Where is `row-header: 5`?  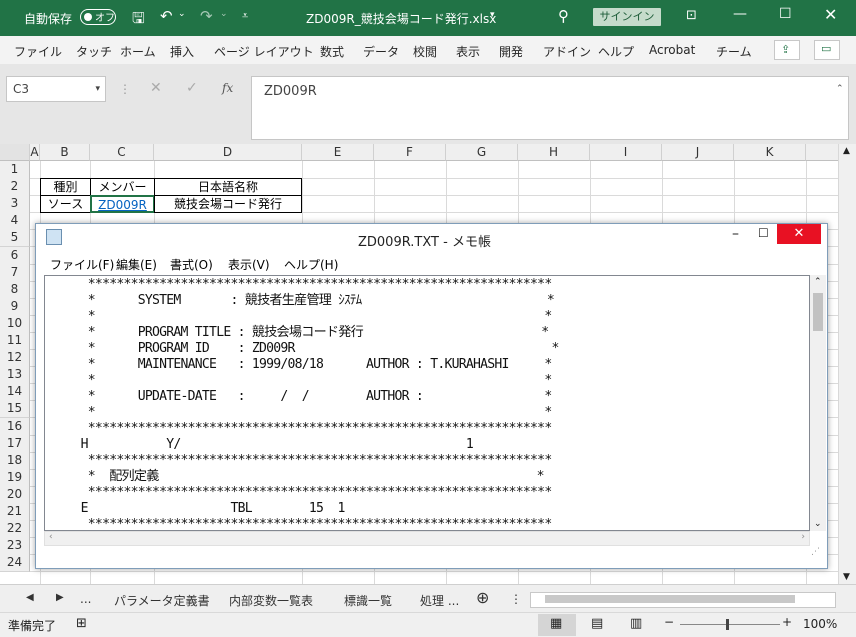 row-header: 5 is located at coordinates (15, 238).